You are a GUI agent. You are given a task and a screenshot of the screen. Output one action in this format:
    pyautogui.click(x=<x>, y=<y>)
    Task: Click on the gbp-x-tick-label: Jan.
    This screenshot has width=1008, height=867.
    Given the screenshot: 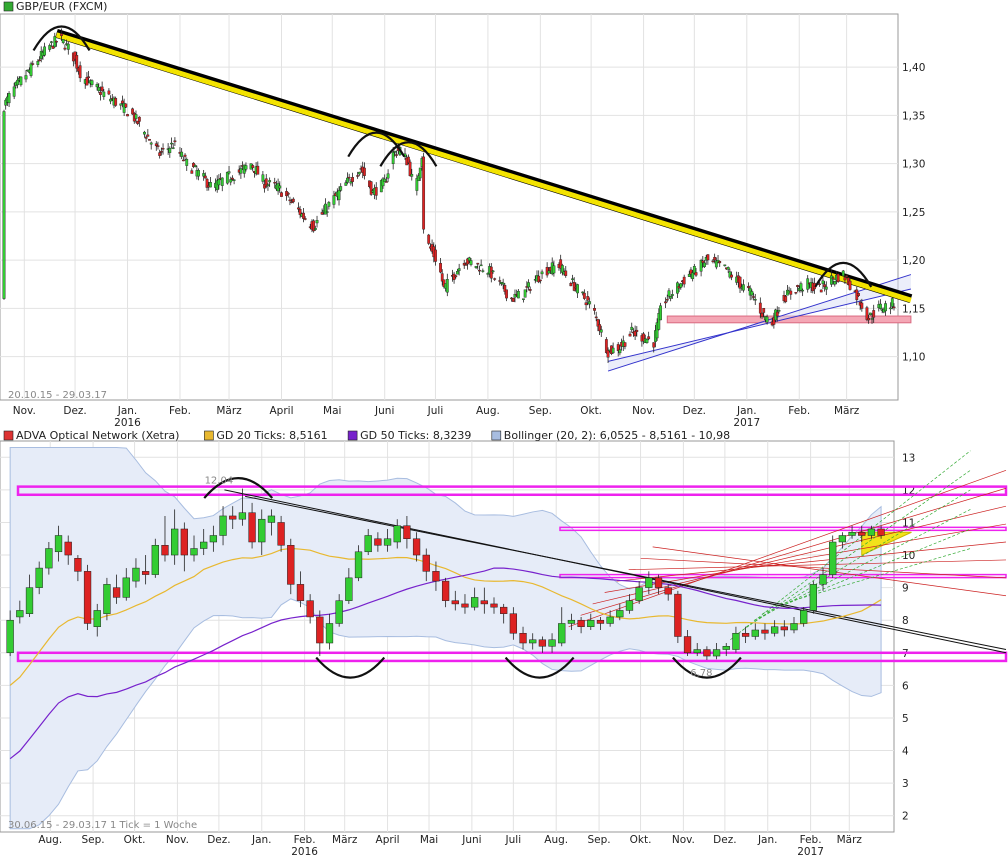 What is the action you would take?
    pyautogui.click(x=746, y=411)
    